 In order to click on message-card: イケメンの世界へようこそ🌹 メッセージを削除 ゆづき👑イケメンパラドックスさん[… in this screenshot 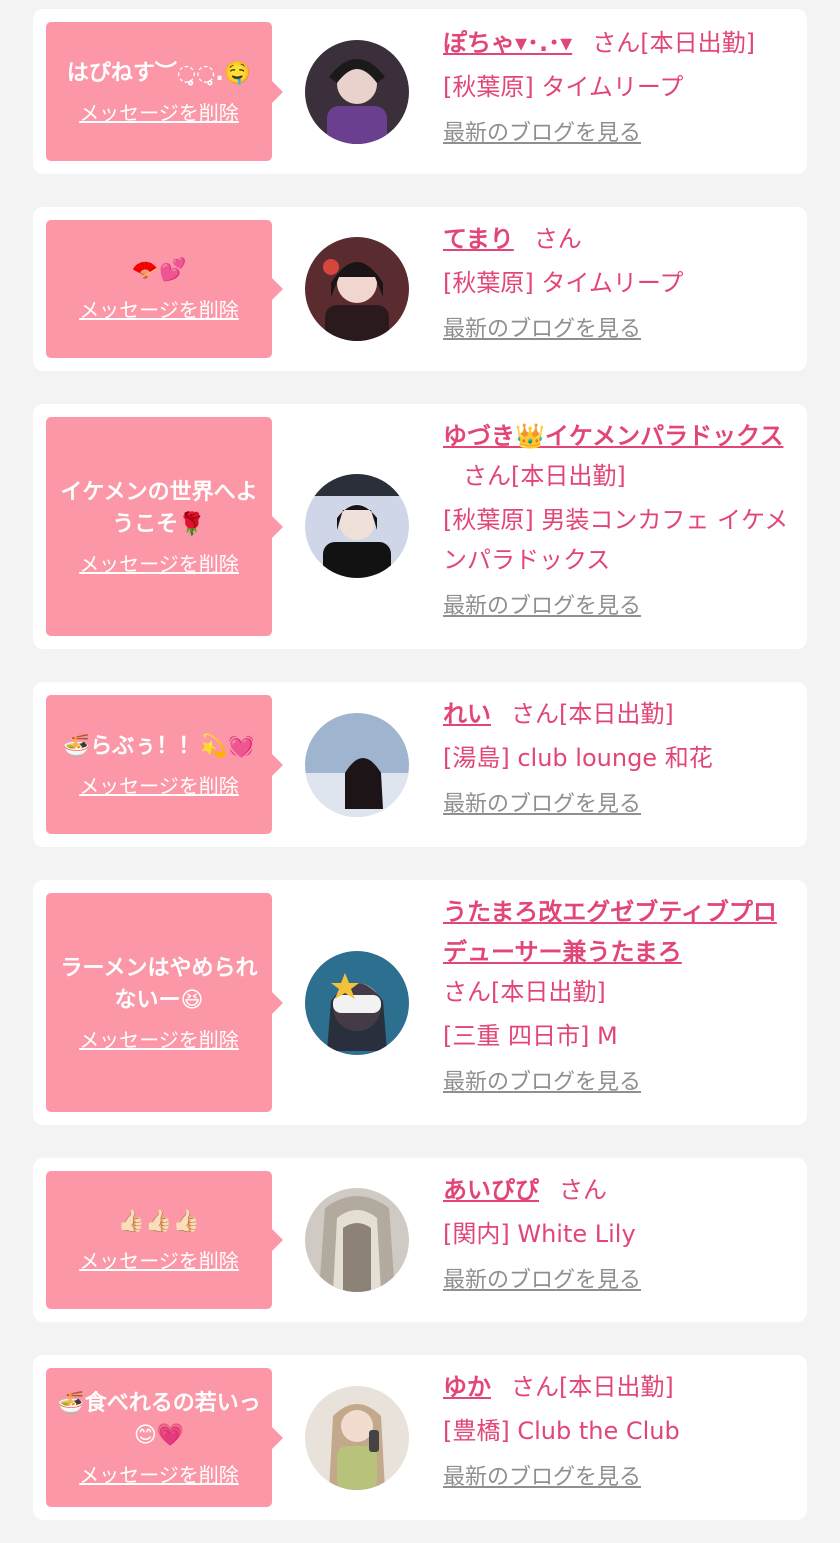, I will do `click(420, 526)`.